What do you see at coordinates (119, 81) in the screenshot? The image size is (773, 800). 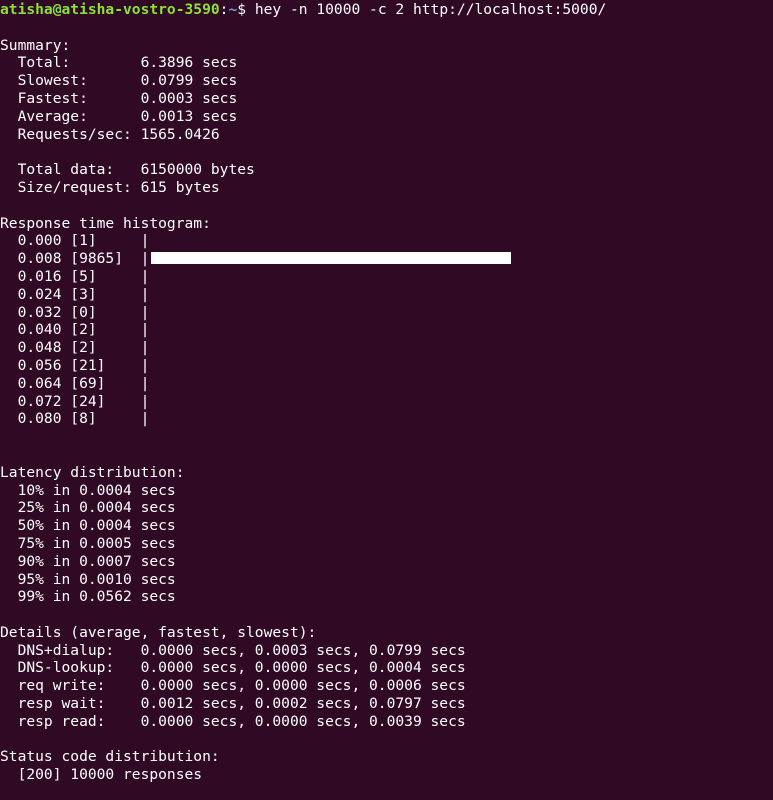 I see `summary-row: Slowest: 0.0799 secs` at bounding box center [119, 81].